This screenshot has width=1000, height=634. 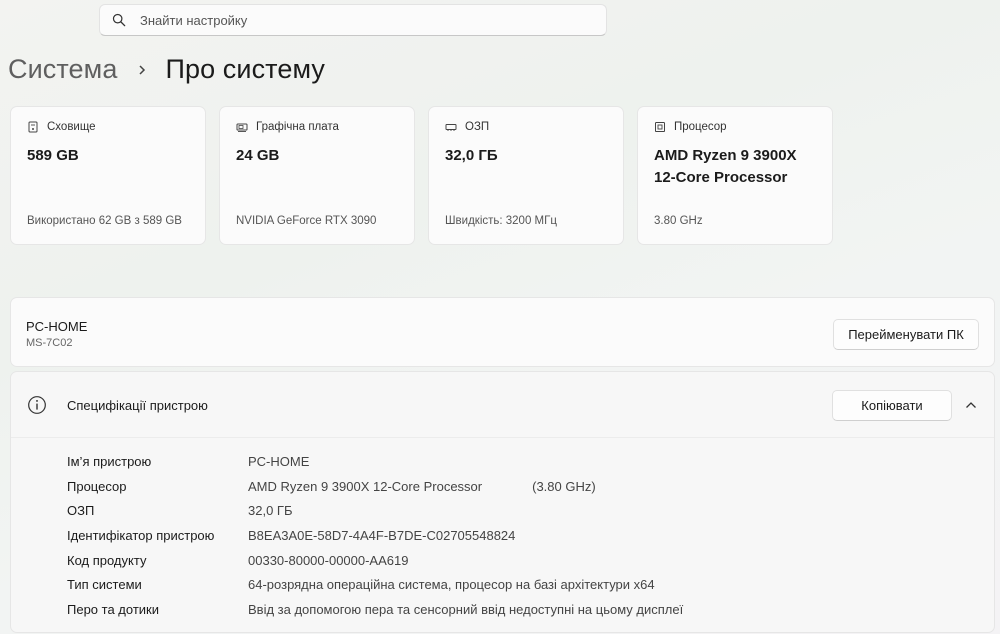 What do you see at coordinates (375, 510) in the screenshot?
I see `spec-row: ОЗП 32,0 ГБ` at bounding box center [375, 510].